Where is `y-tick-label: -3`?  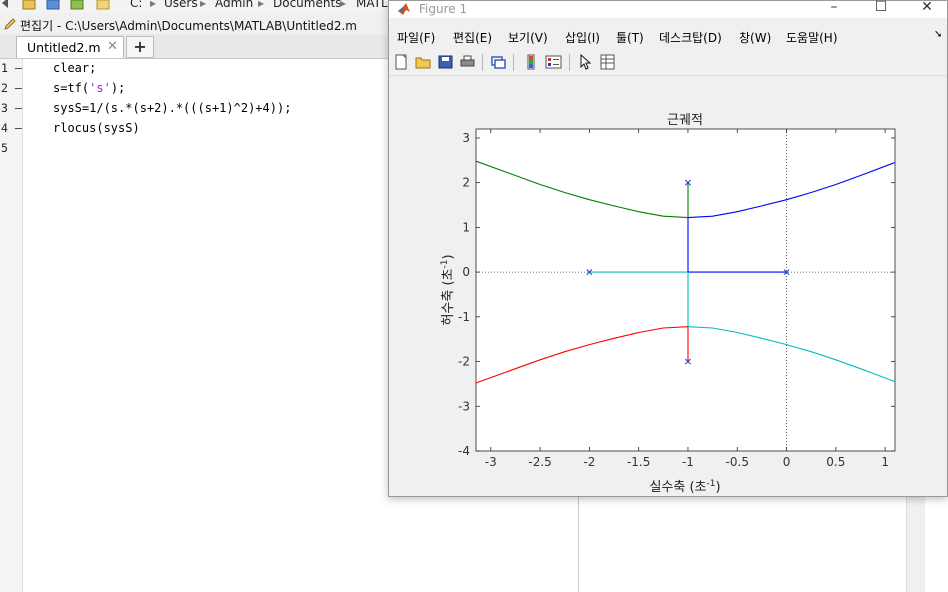 y-tick-label: -3 is located at coordinates (464, 406).